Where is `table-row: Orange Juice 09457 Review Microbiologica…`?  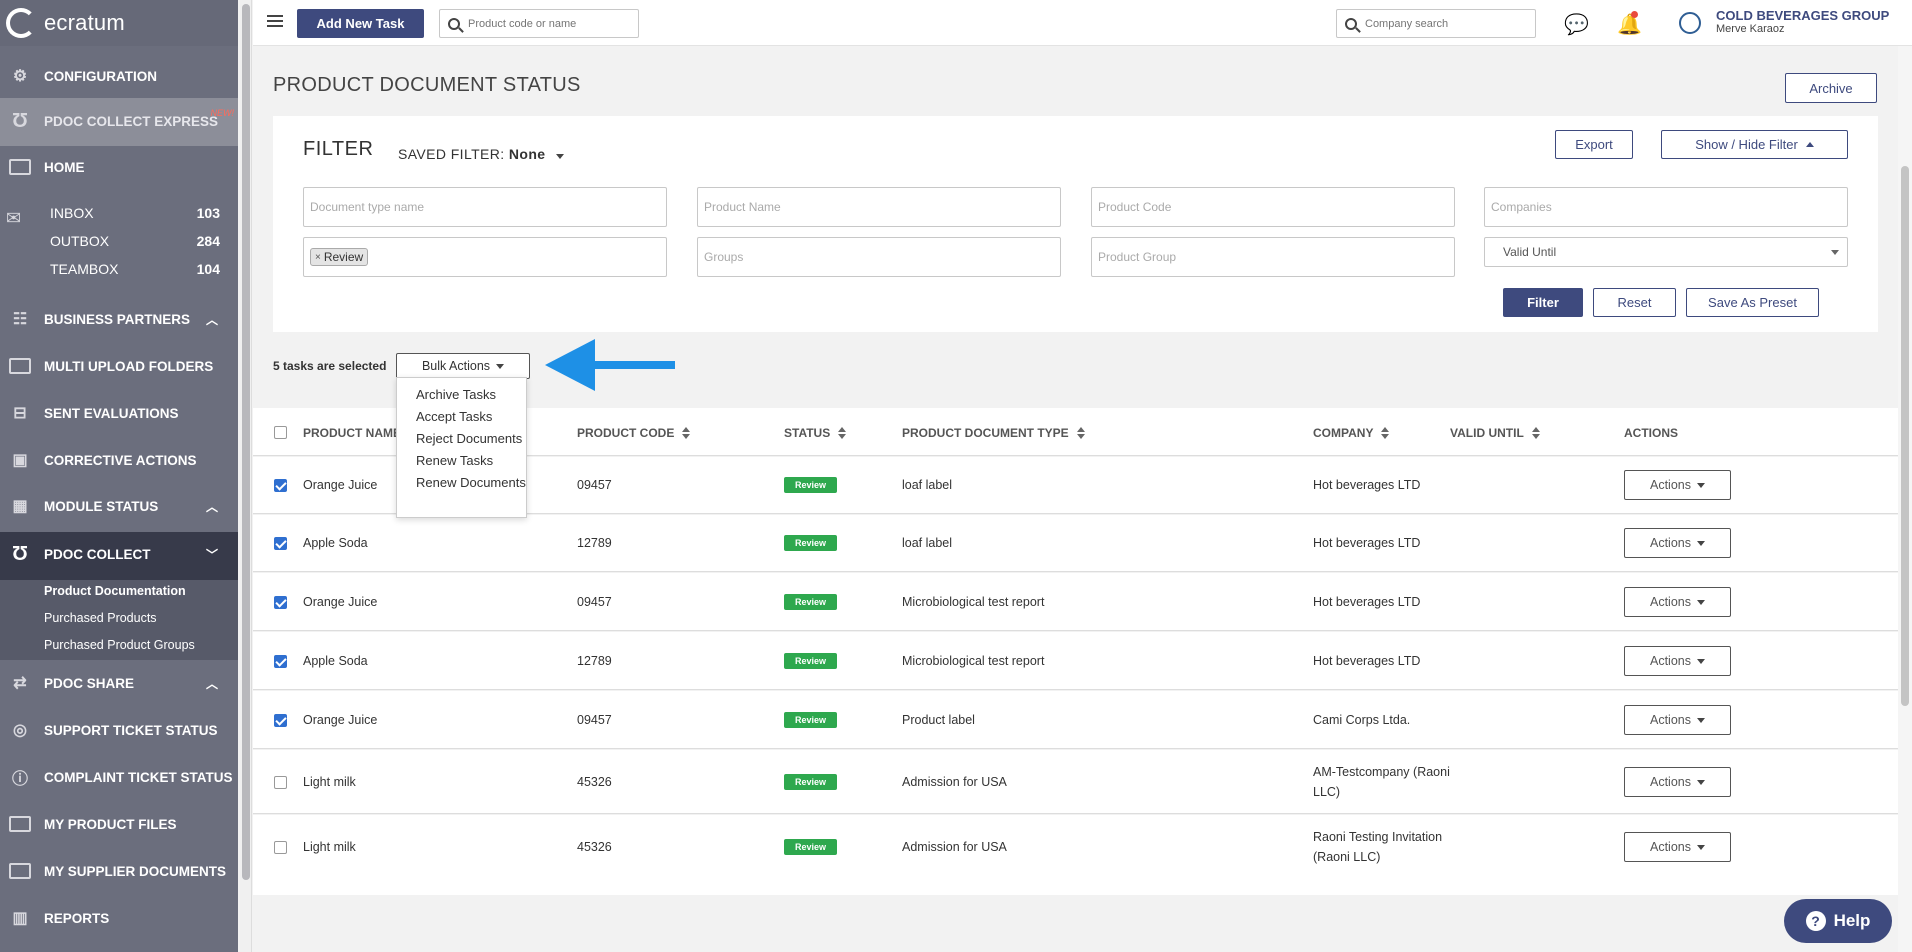 table-row: Orange Juice 09457 Review Microbiologica… is located at coordinates (1075, 602).